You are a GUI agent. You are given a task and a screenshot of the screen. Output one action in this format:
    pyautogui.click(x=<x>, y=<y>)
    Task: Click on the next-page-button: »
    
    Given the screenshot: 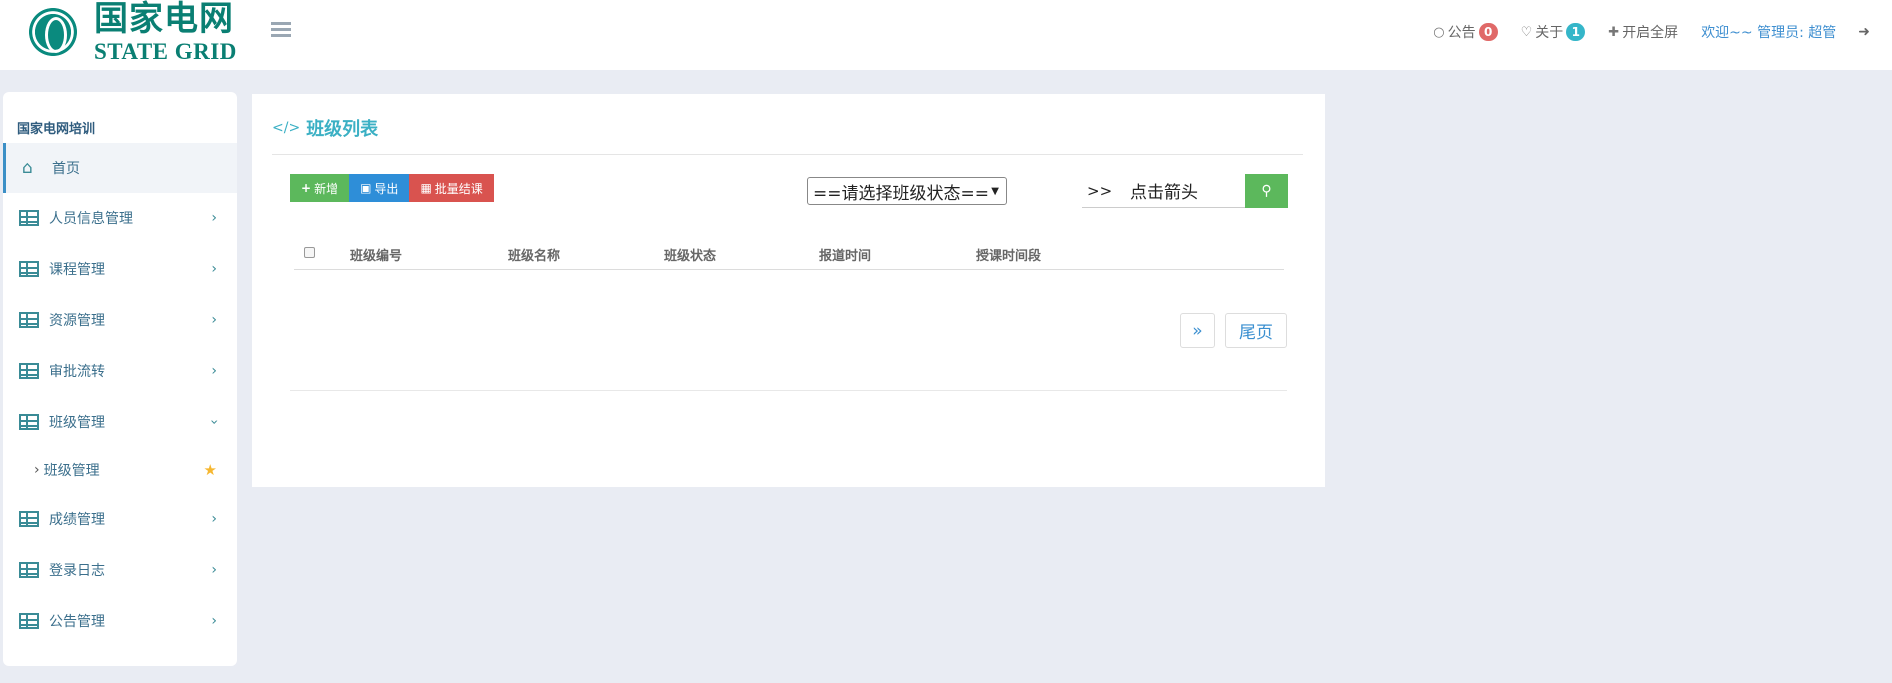 What is the action you would take?
    pyautogui.click(x=1197, y=330)
    